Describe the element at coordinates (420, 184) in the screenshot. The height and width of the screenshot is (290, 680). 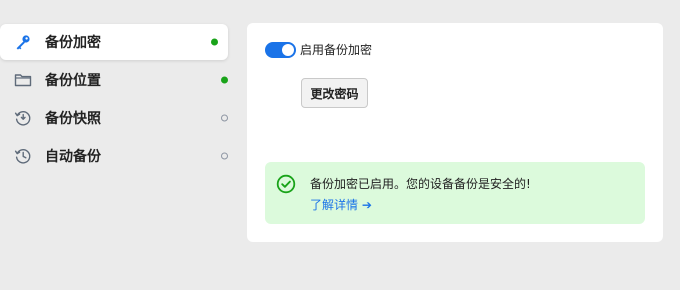
I see `notice-message: 备份加密已启用。您的设备备份是安全的!` at that location.